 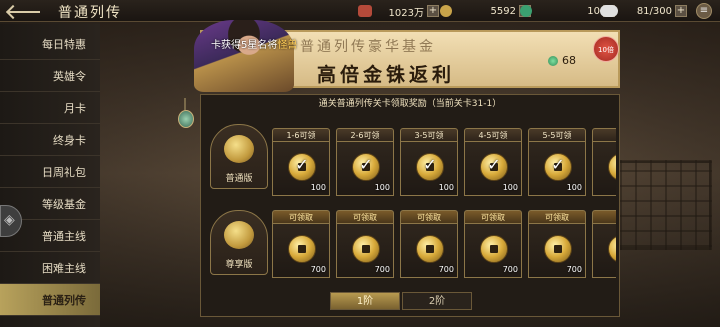 What do you see at coordinates (50, 172) in the screenshot?
I see `sidebar-item-daily-weekly-pack: 日周礼包` at bounding box center [50, 172].